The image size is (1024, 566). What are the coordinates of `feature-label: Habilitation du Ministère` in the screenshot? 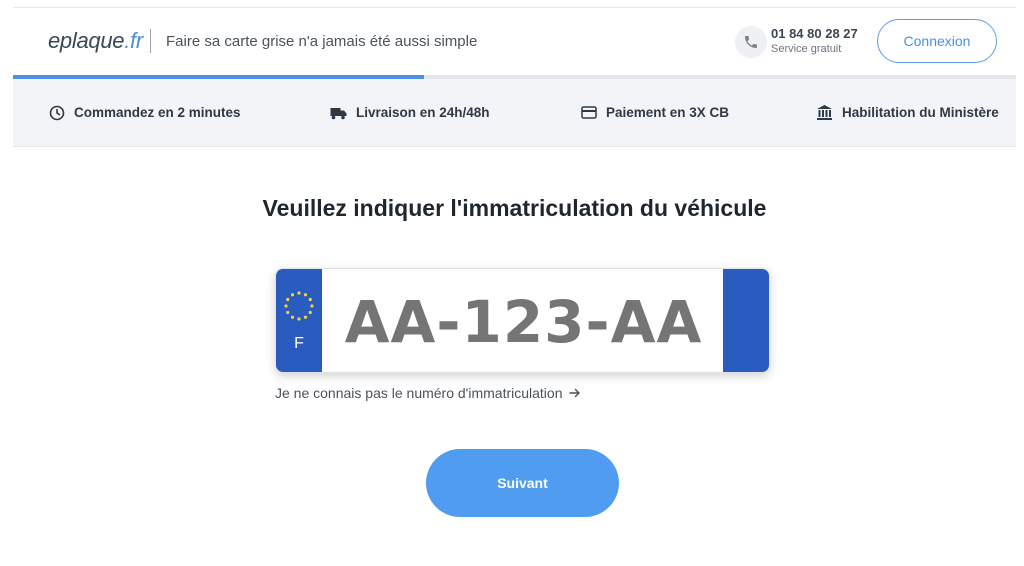 It's located at (920, 112).